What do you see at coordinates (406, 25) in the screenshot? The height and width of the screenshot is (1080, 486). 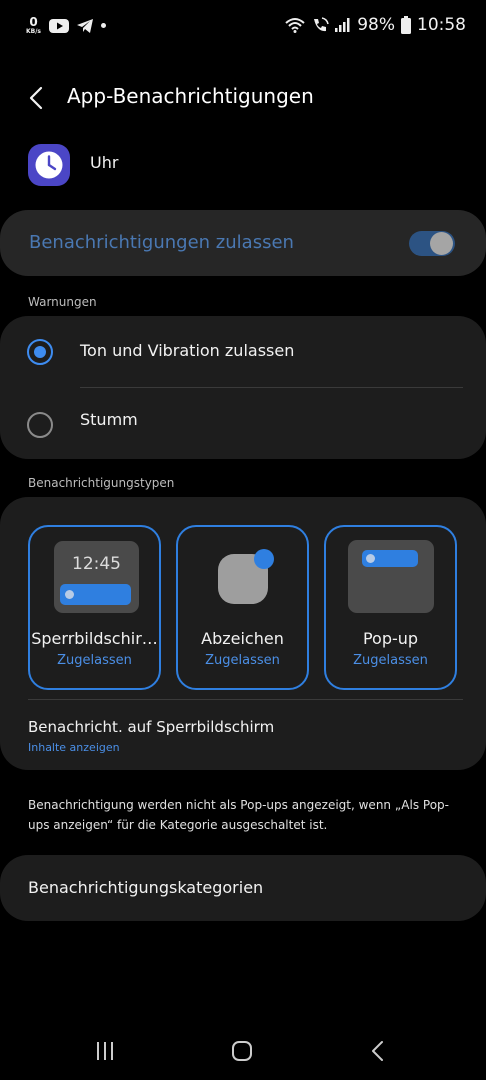 I see `battery-icon` at bounding box center [406, 25].